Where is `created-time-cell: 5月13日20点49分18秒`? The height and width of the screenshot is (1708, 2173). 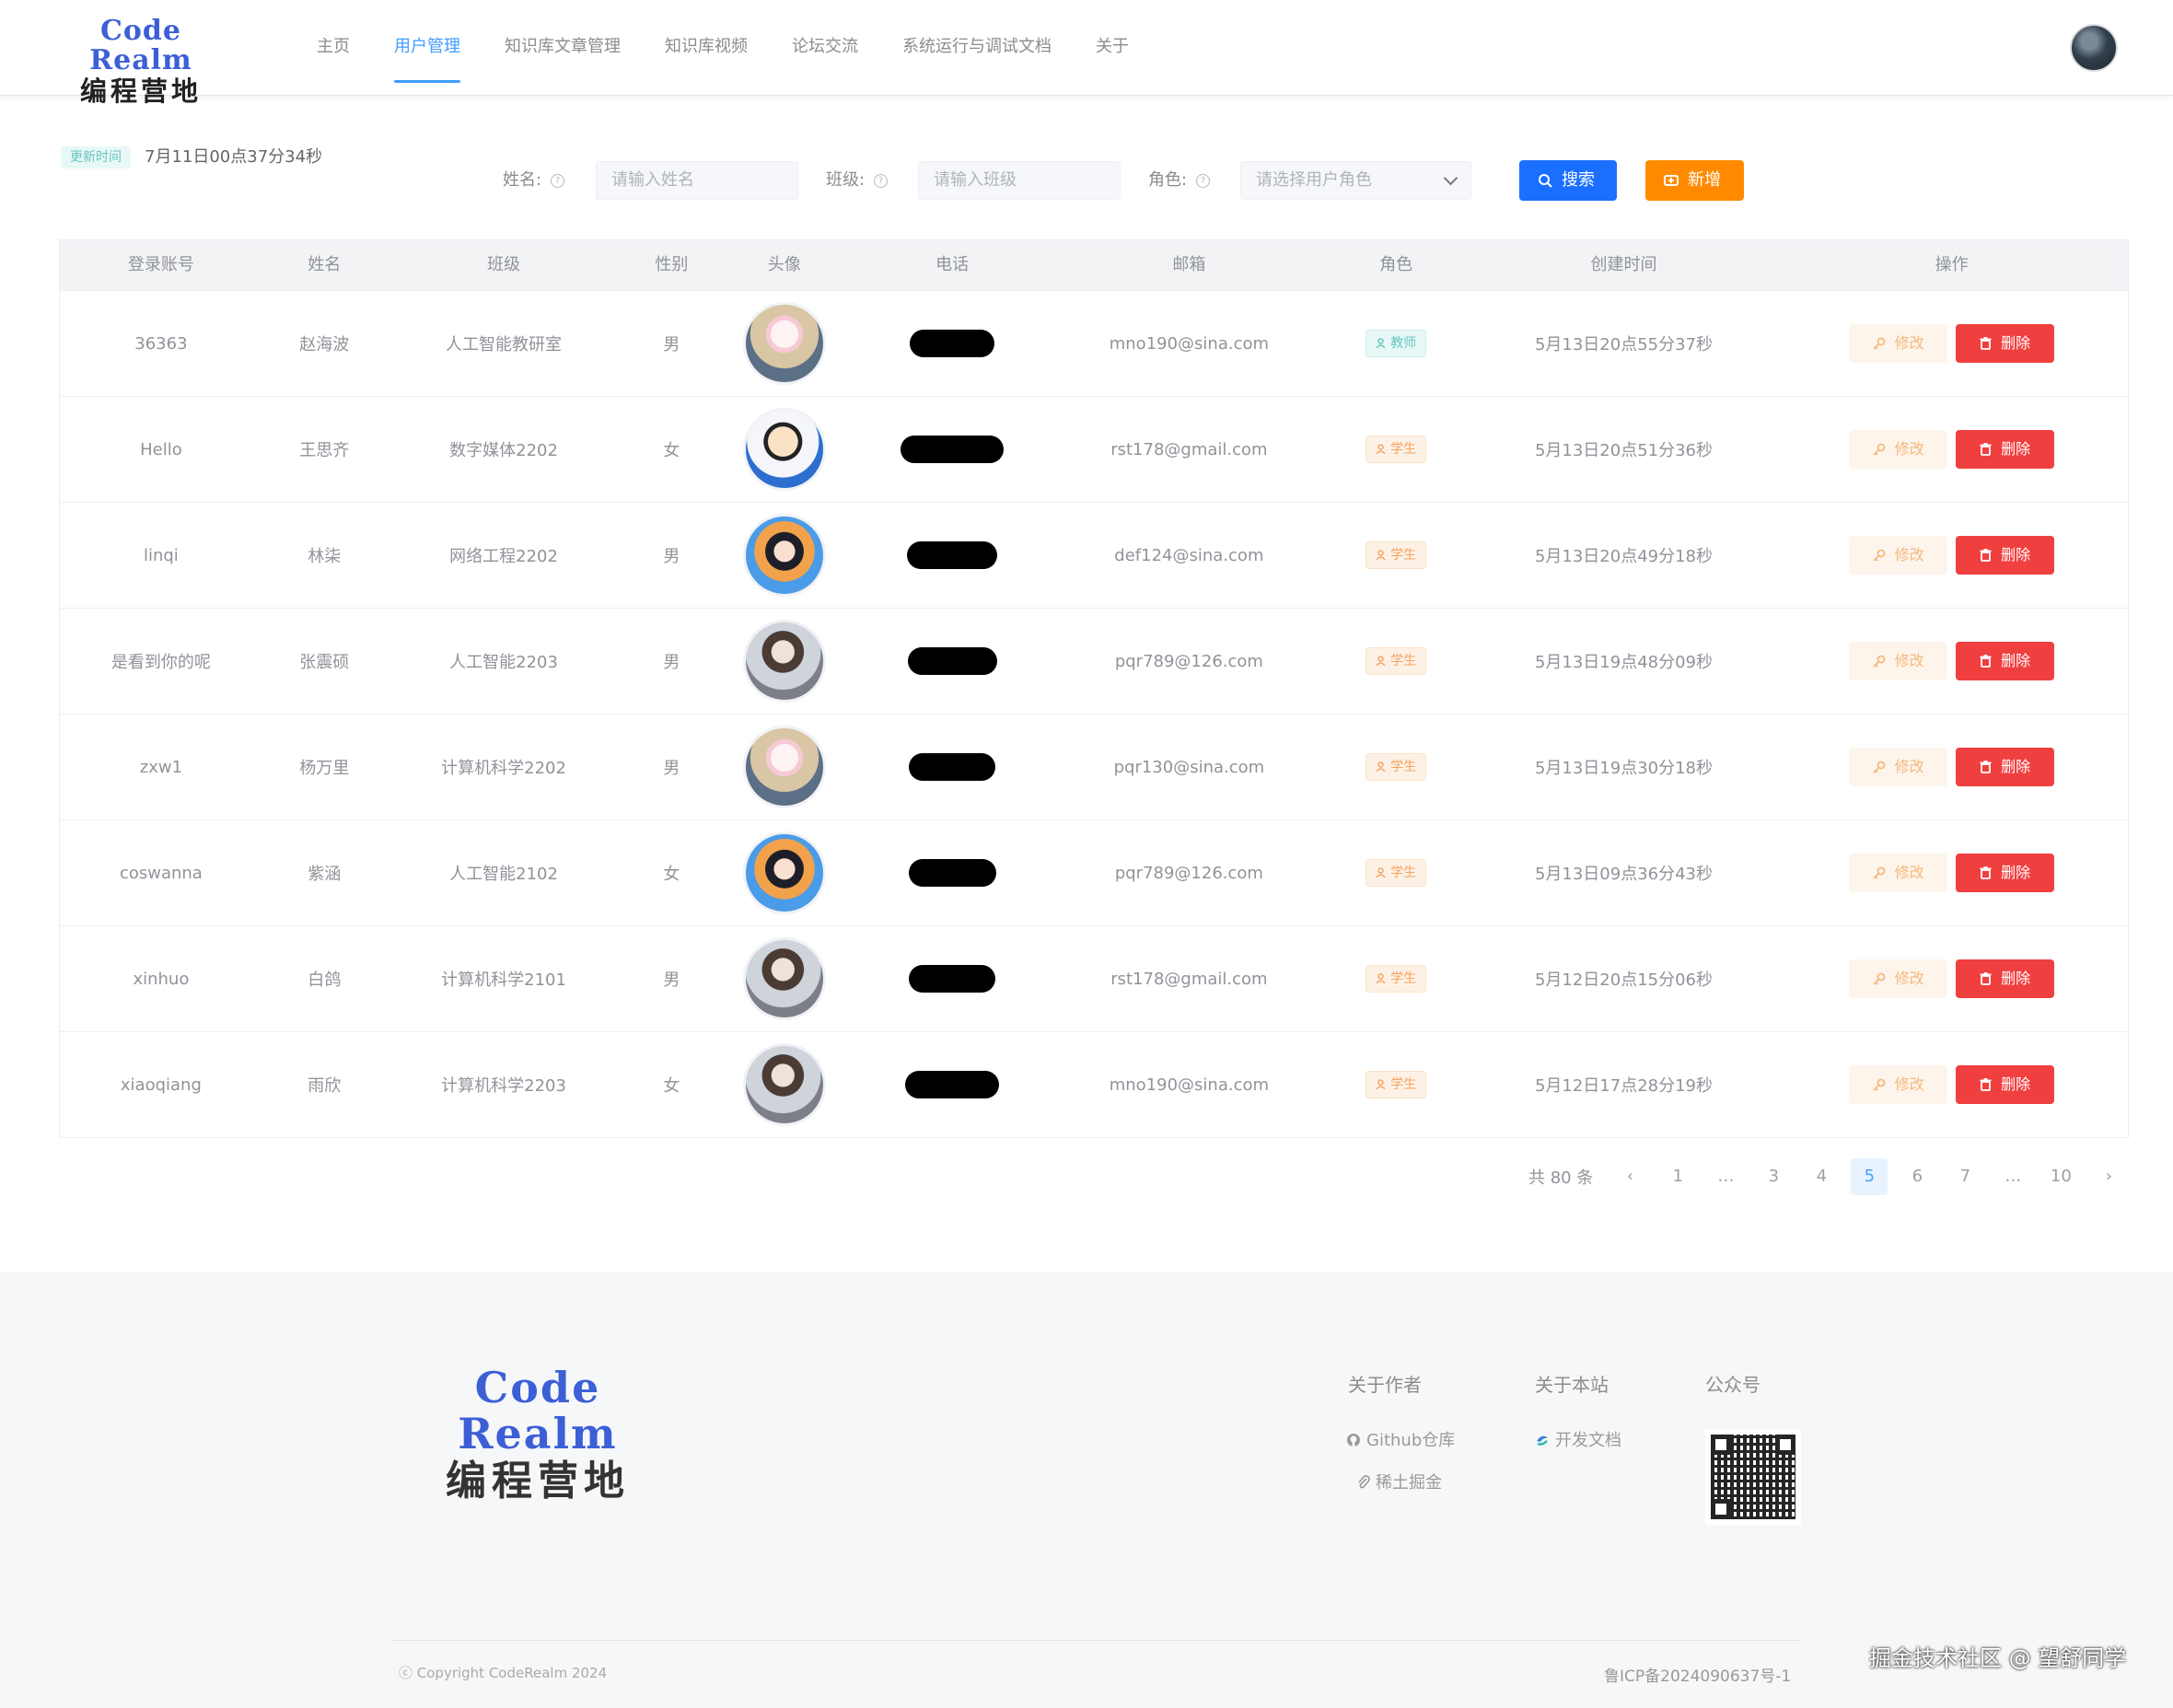 created-time-cell: 5月13日20点49分18秒 is located at coordinates (1624, 556).